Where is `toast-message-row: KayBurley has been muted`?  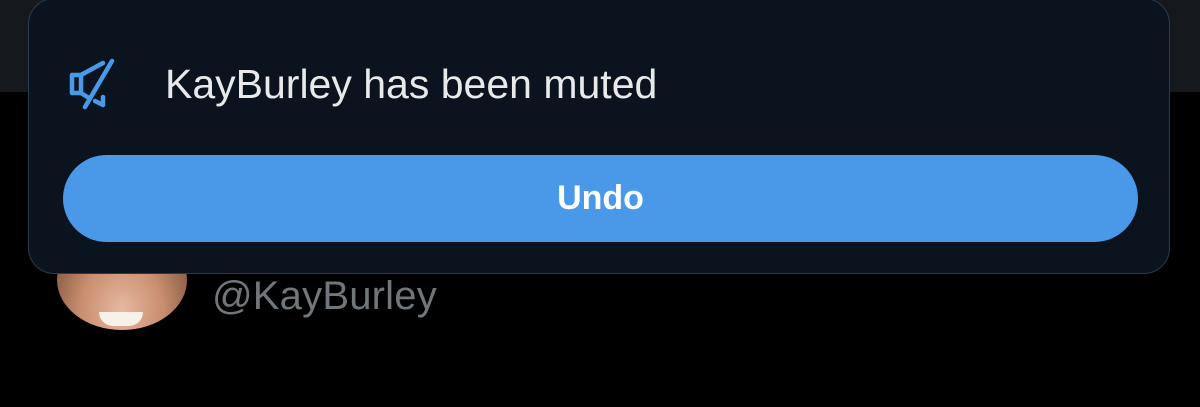
toast-message-row: KayBurley has been muted is located at coordinates (363, 84).